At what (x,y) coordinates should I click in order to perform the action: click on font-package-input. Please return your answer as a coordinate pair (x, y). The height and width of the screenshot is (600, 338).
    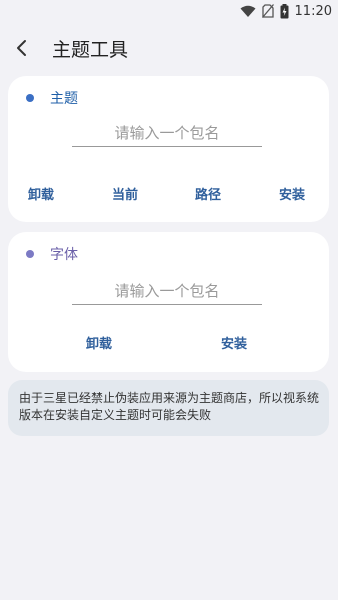
    Looking at the image, I should click on (167, 291).